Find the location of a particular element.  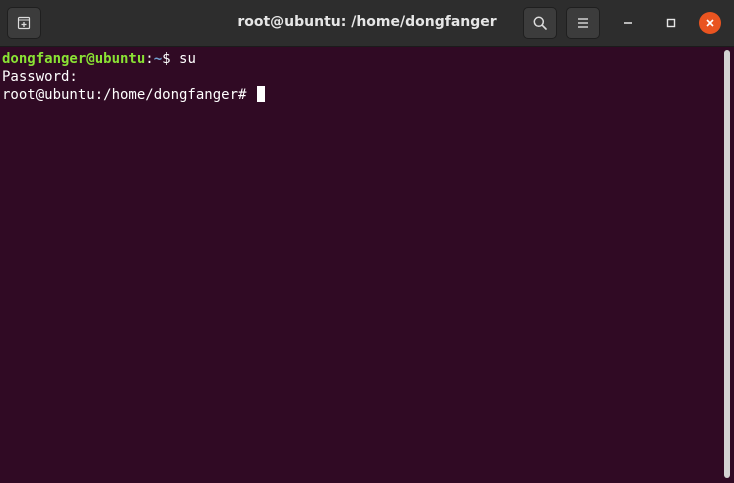

minimize-icon is located at coordinates (628, 23).